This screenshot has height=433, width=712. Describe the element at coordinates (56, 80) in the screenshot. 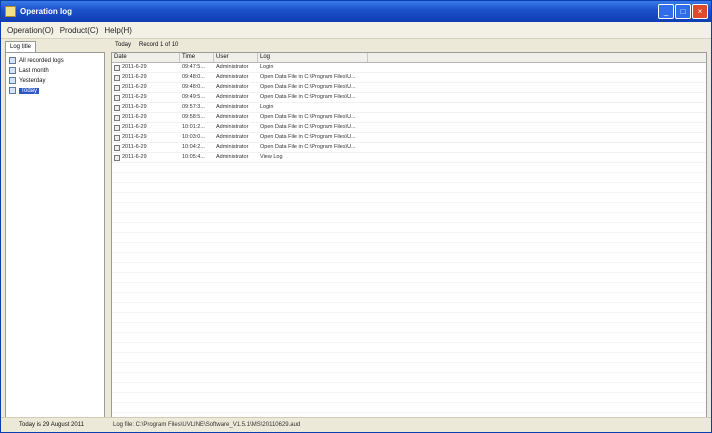

I see `tree-item-yesterday: Yesterday` at that location.